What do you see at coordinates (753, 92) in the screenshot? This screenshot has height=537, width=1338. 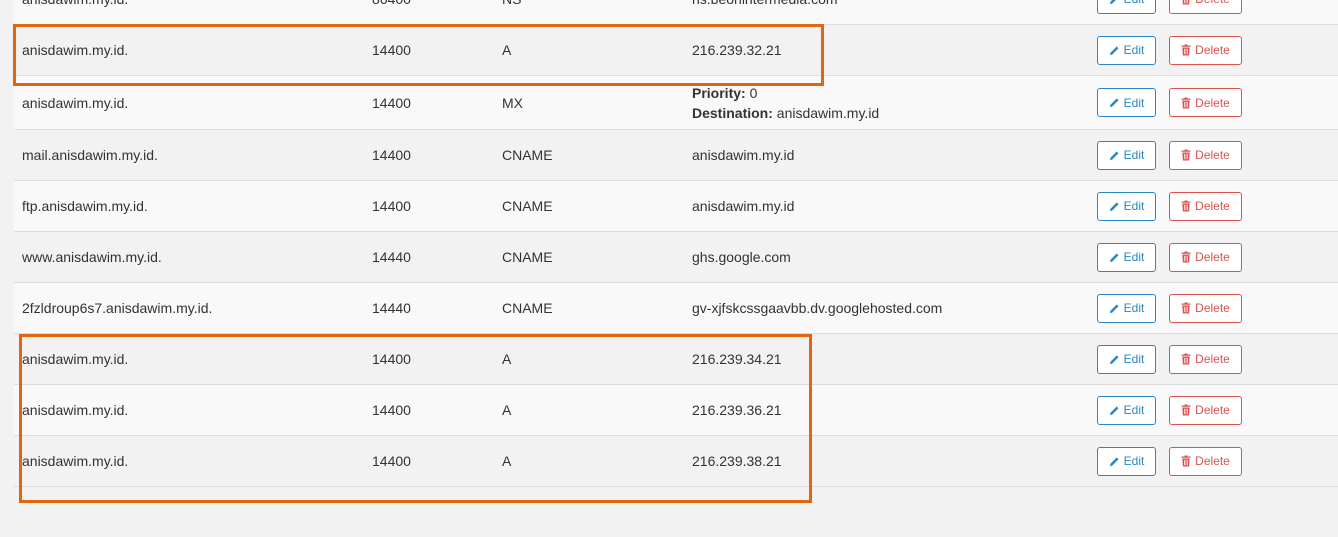 I see `mx-priority-value: 0` at bounding box center [753, 92].